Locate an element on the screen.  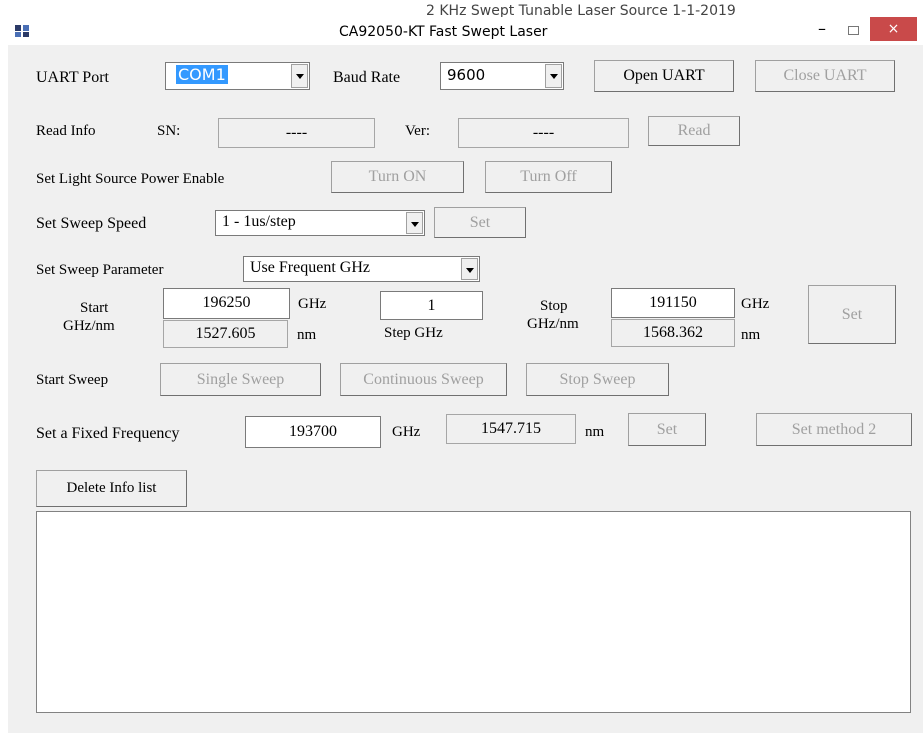
stop-ghz-unit: GHz is located at coordinates (755, 304).